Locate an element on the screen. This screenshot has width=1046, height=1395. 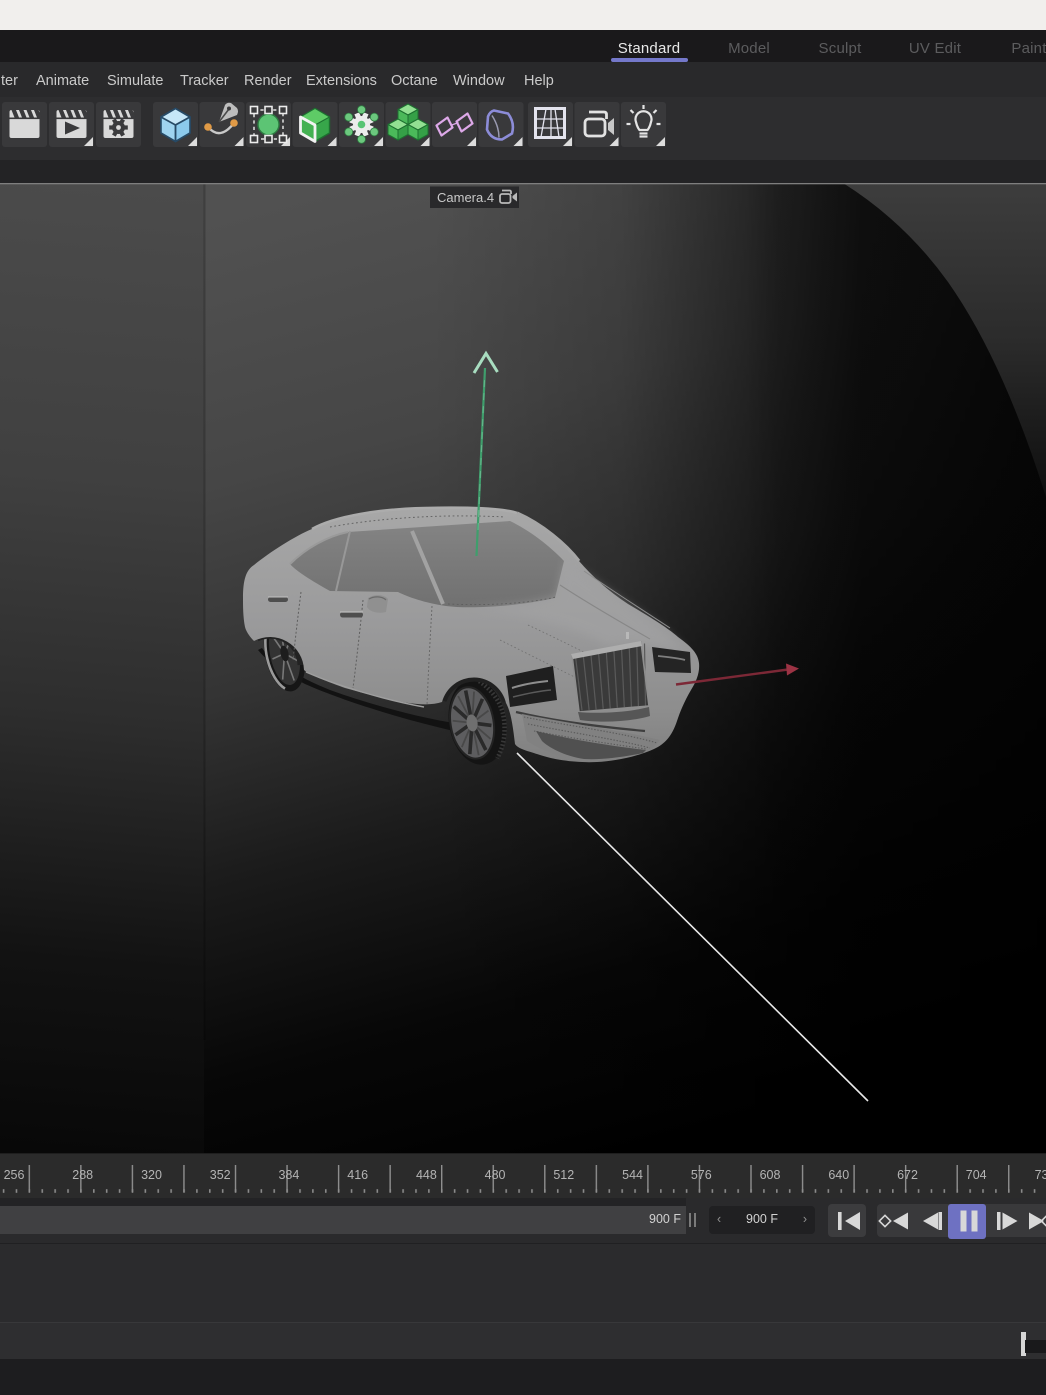
svg-text: 544 is located at coordinates (632, 1175).